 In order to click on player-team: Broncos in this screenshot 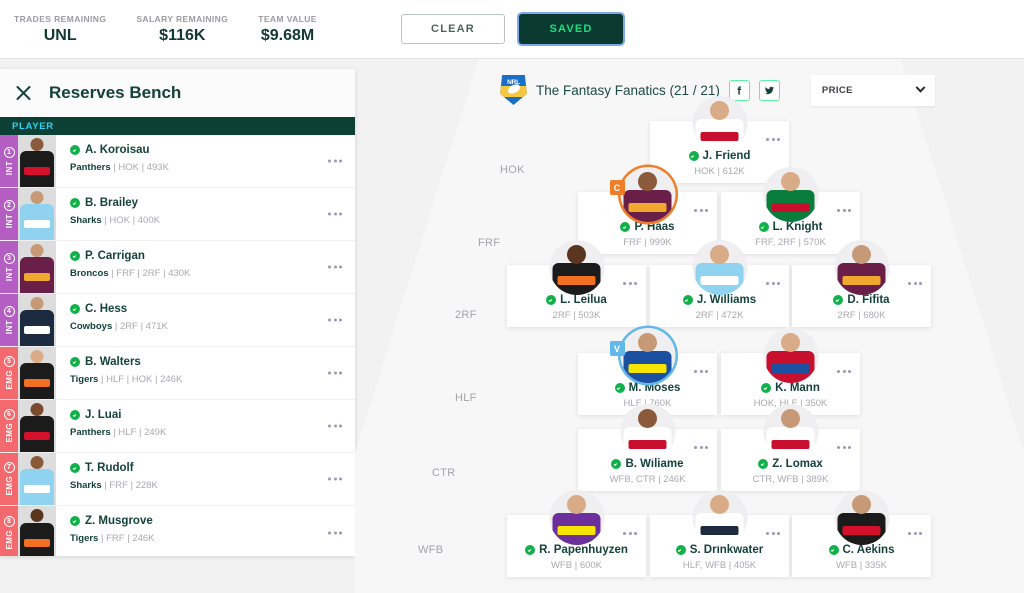, I will do `click(89, 273)`.